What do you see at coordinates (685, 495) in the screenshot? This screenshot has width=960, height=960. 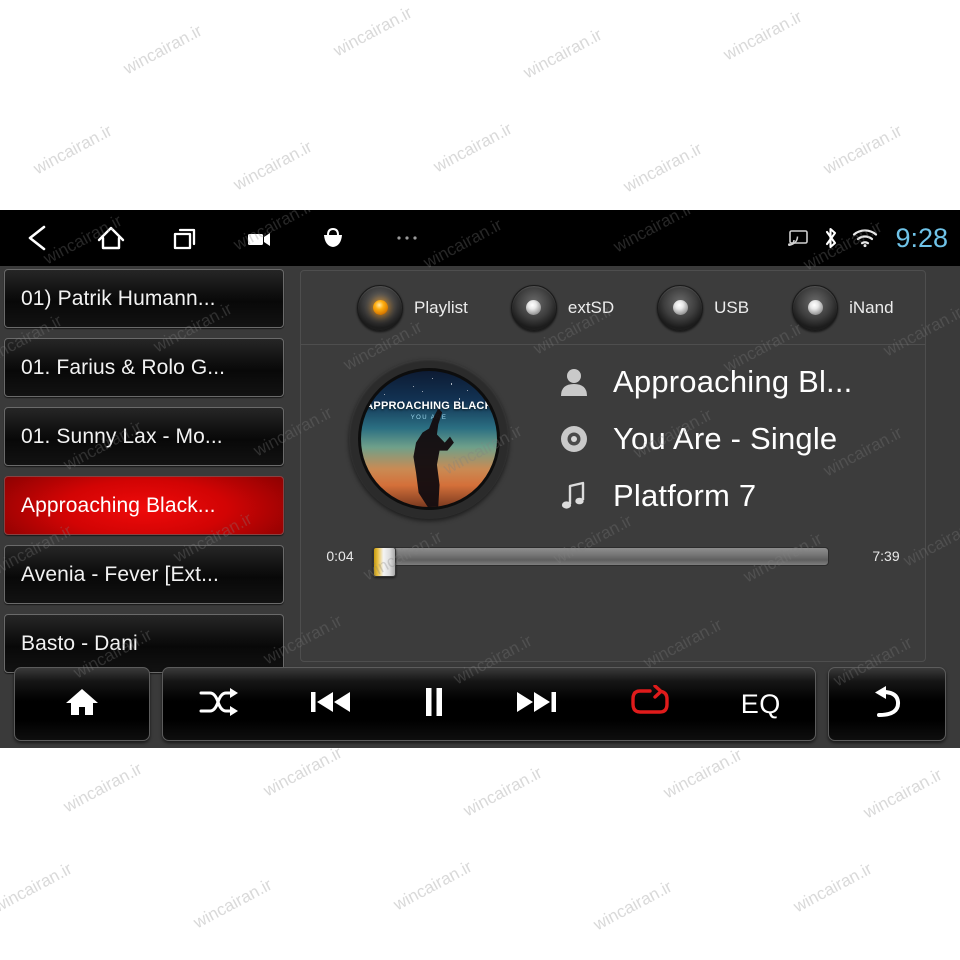 I see `song-title: Platform 7` at bounding box center [685, 495].